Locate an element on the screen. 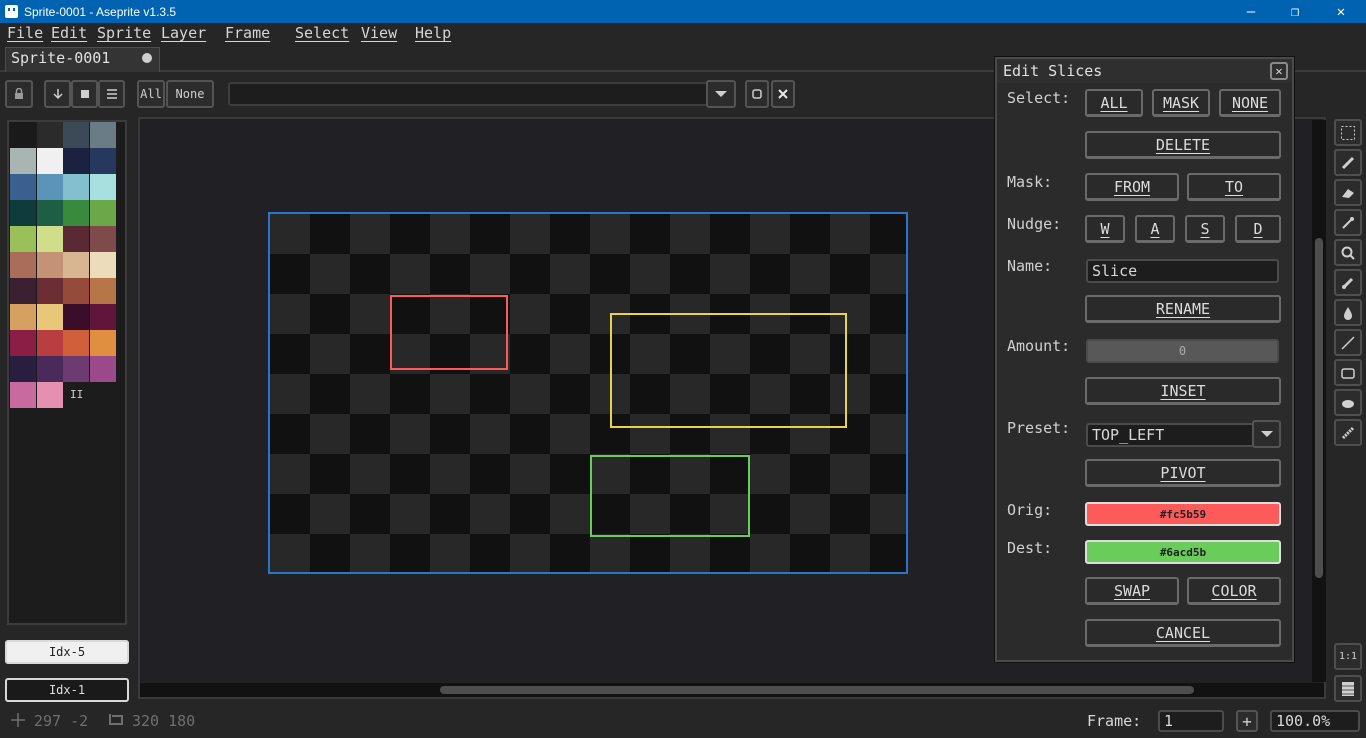 The height and width of the screenshot is (738, 1366). pivot-button: PIVOT is located at coordinates (1183, 473).